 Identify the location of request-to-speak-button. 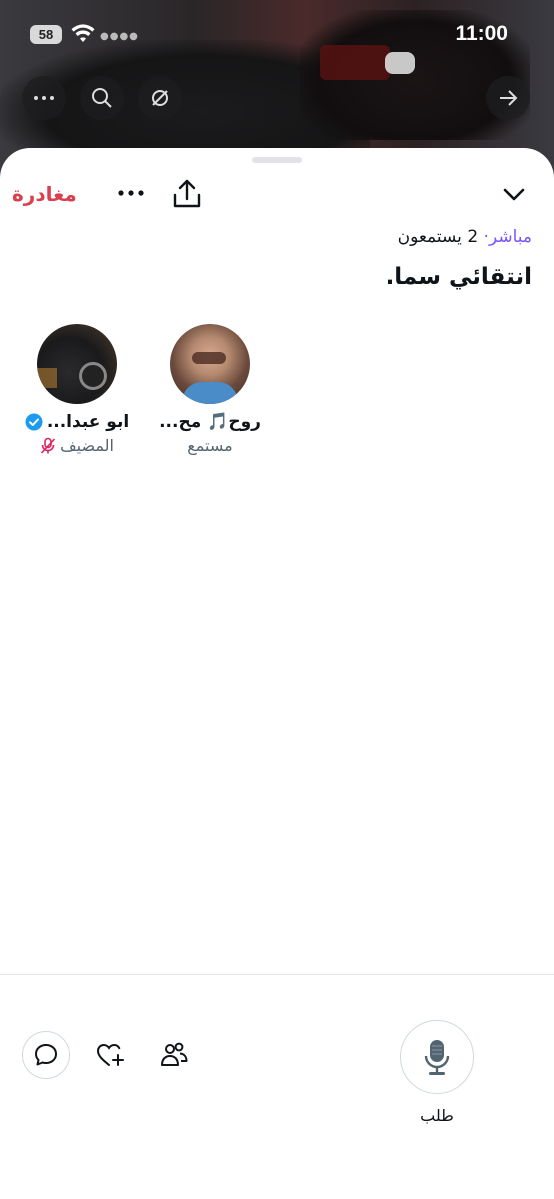
(437, 1057).